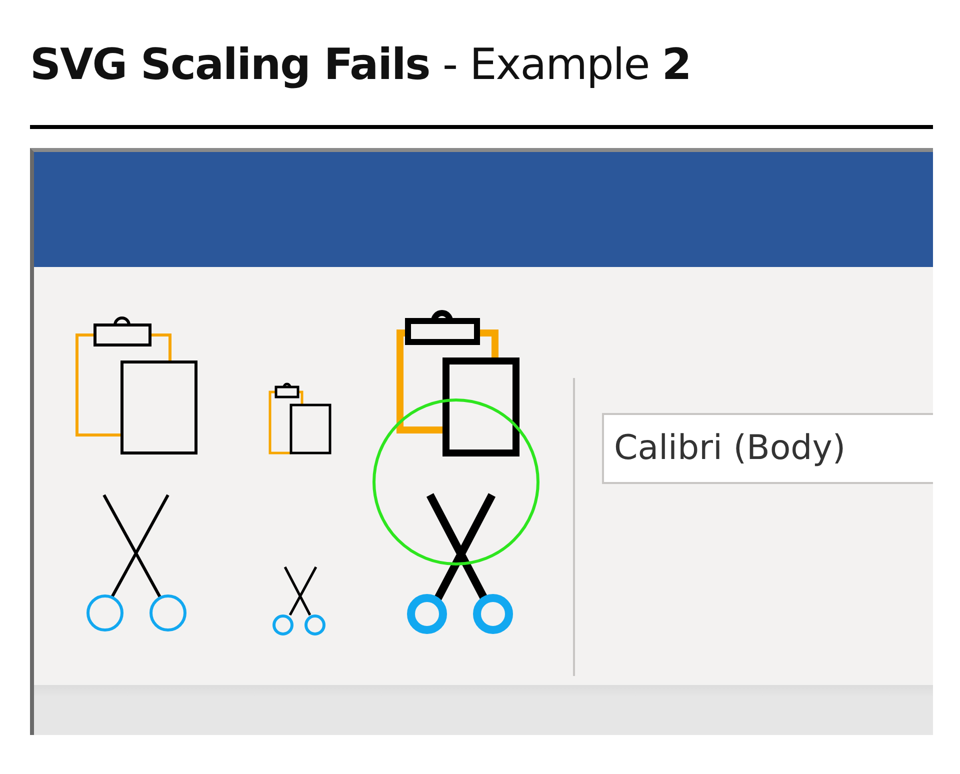  I want to click on font-field: Calibri (Body), so click(767, 448).